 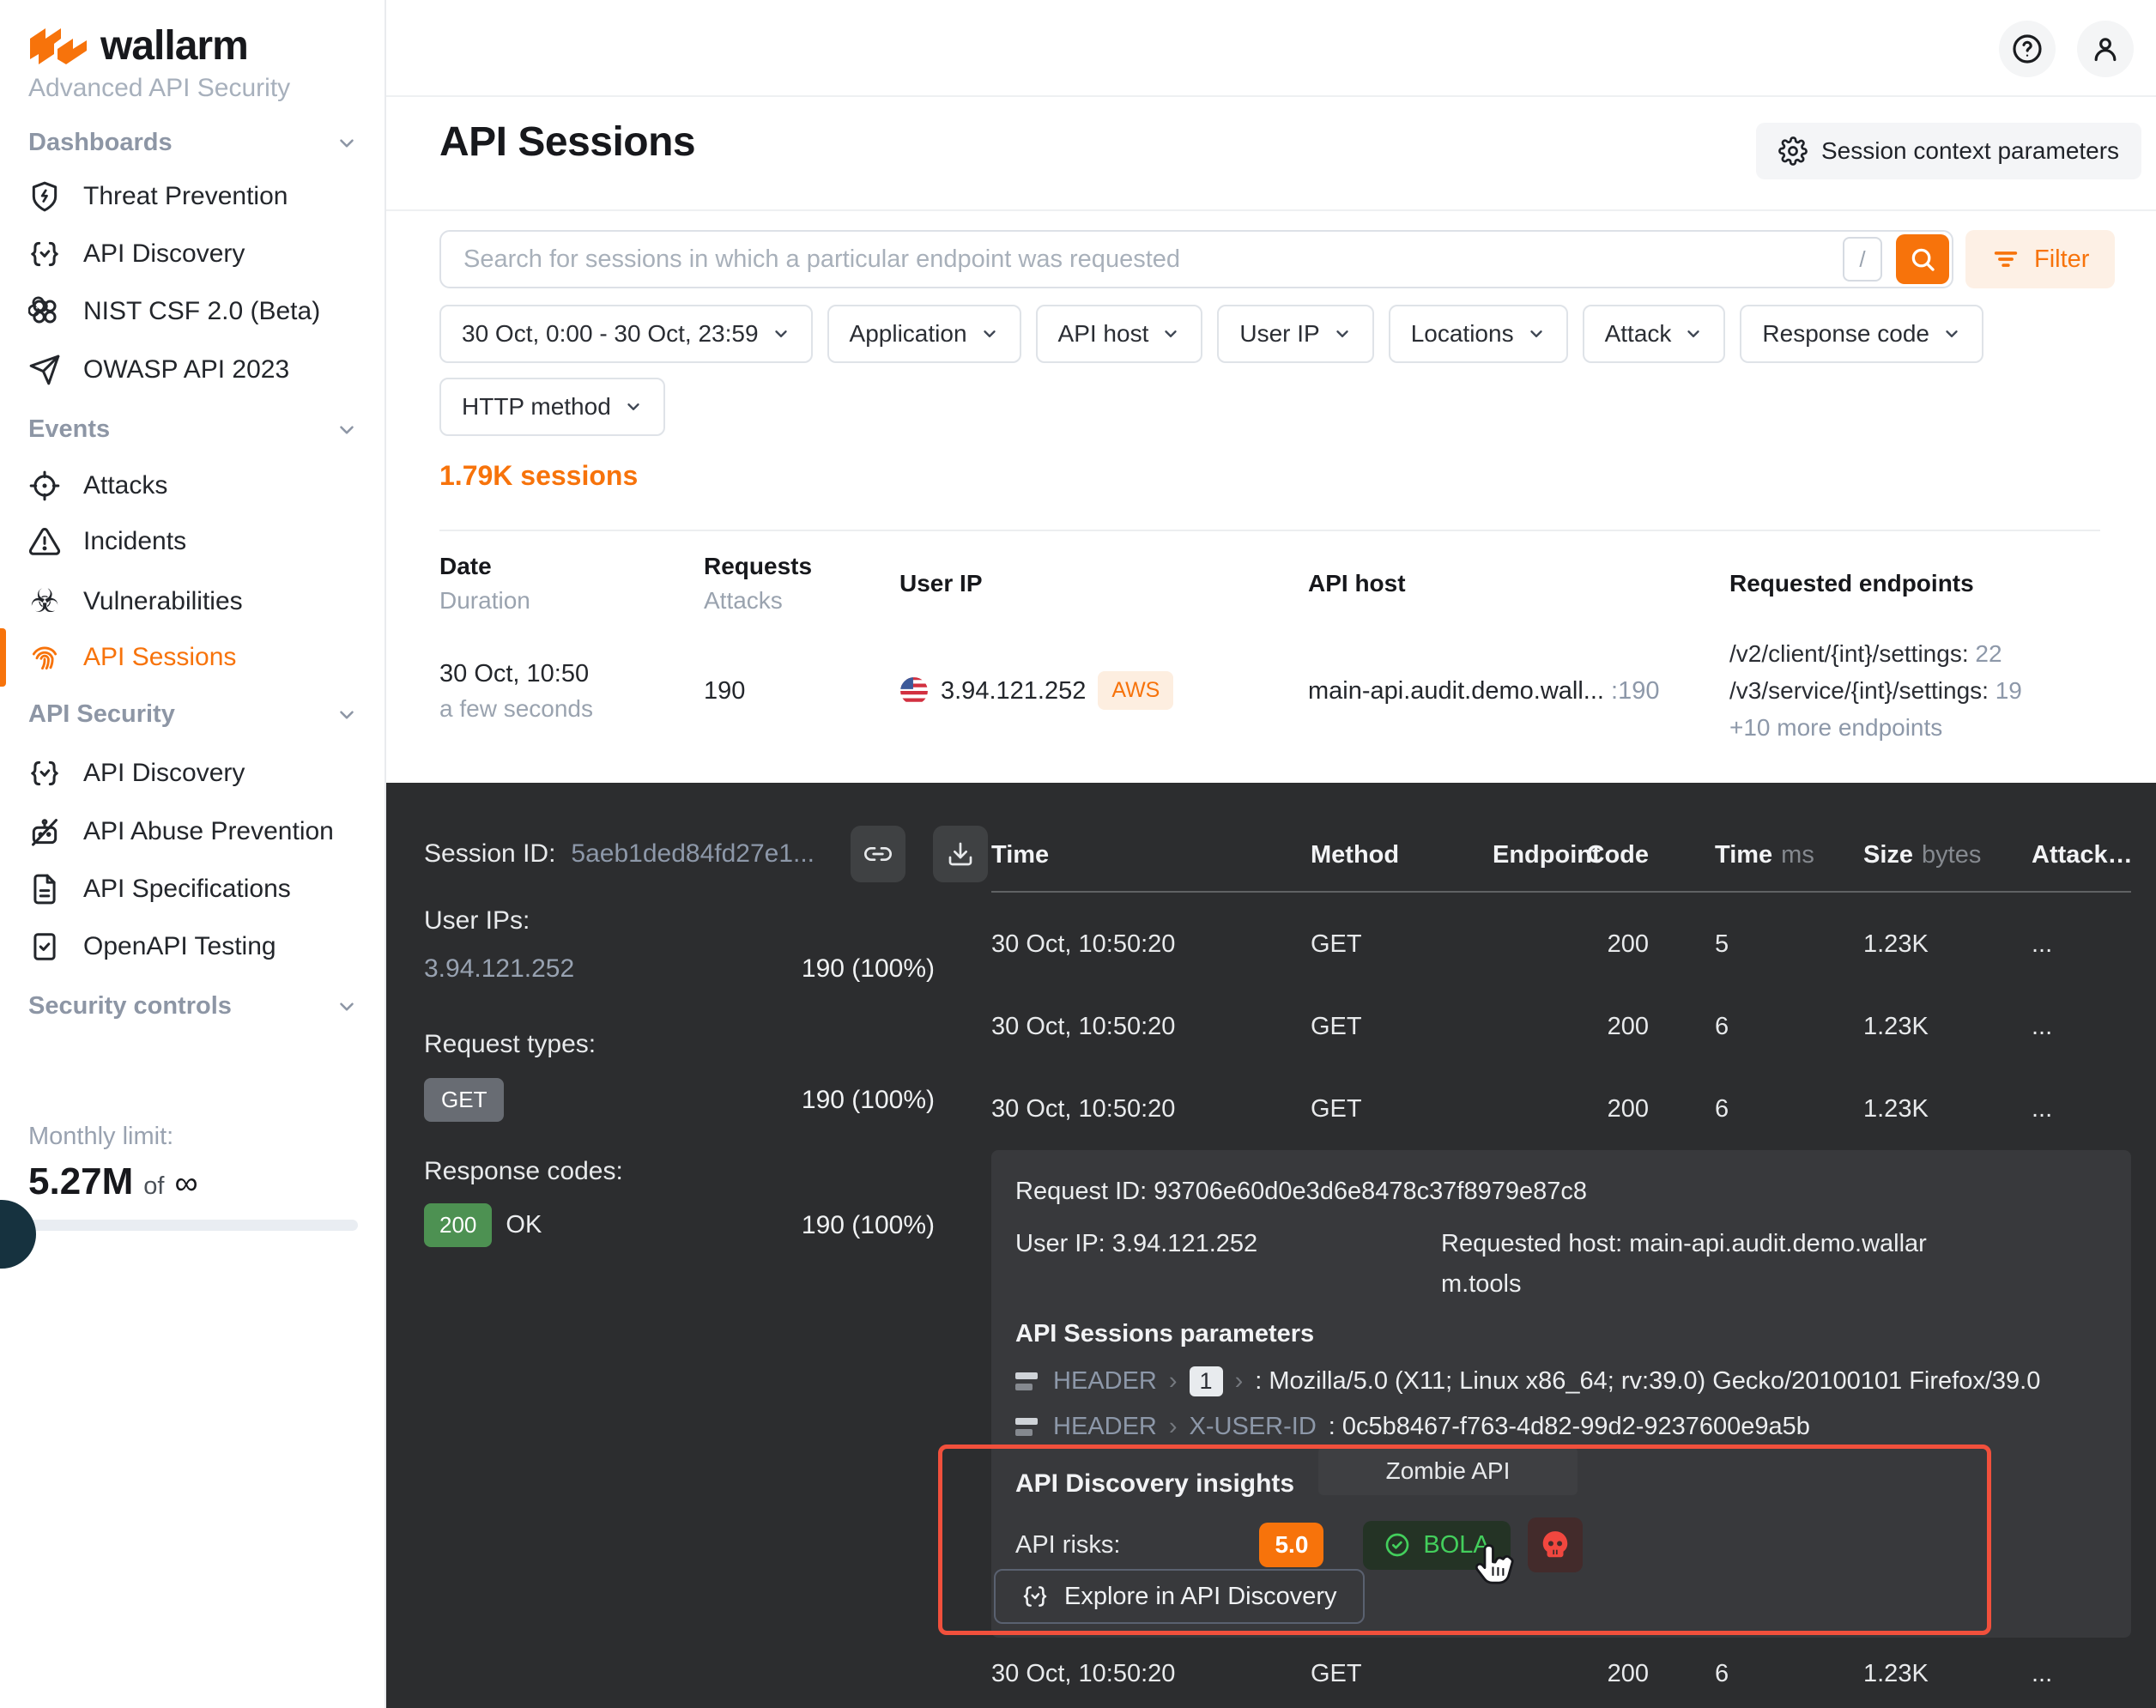 I want to click on search-input, so click(x=1142, y=259).